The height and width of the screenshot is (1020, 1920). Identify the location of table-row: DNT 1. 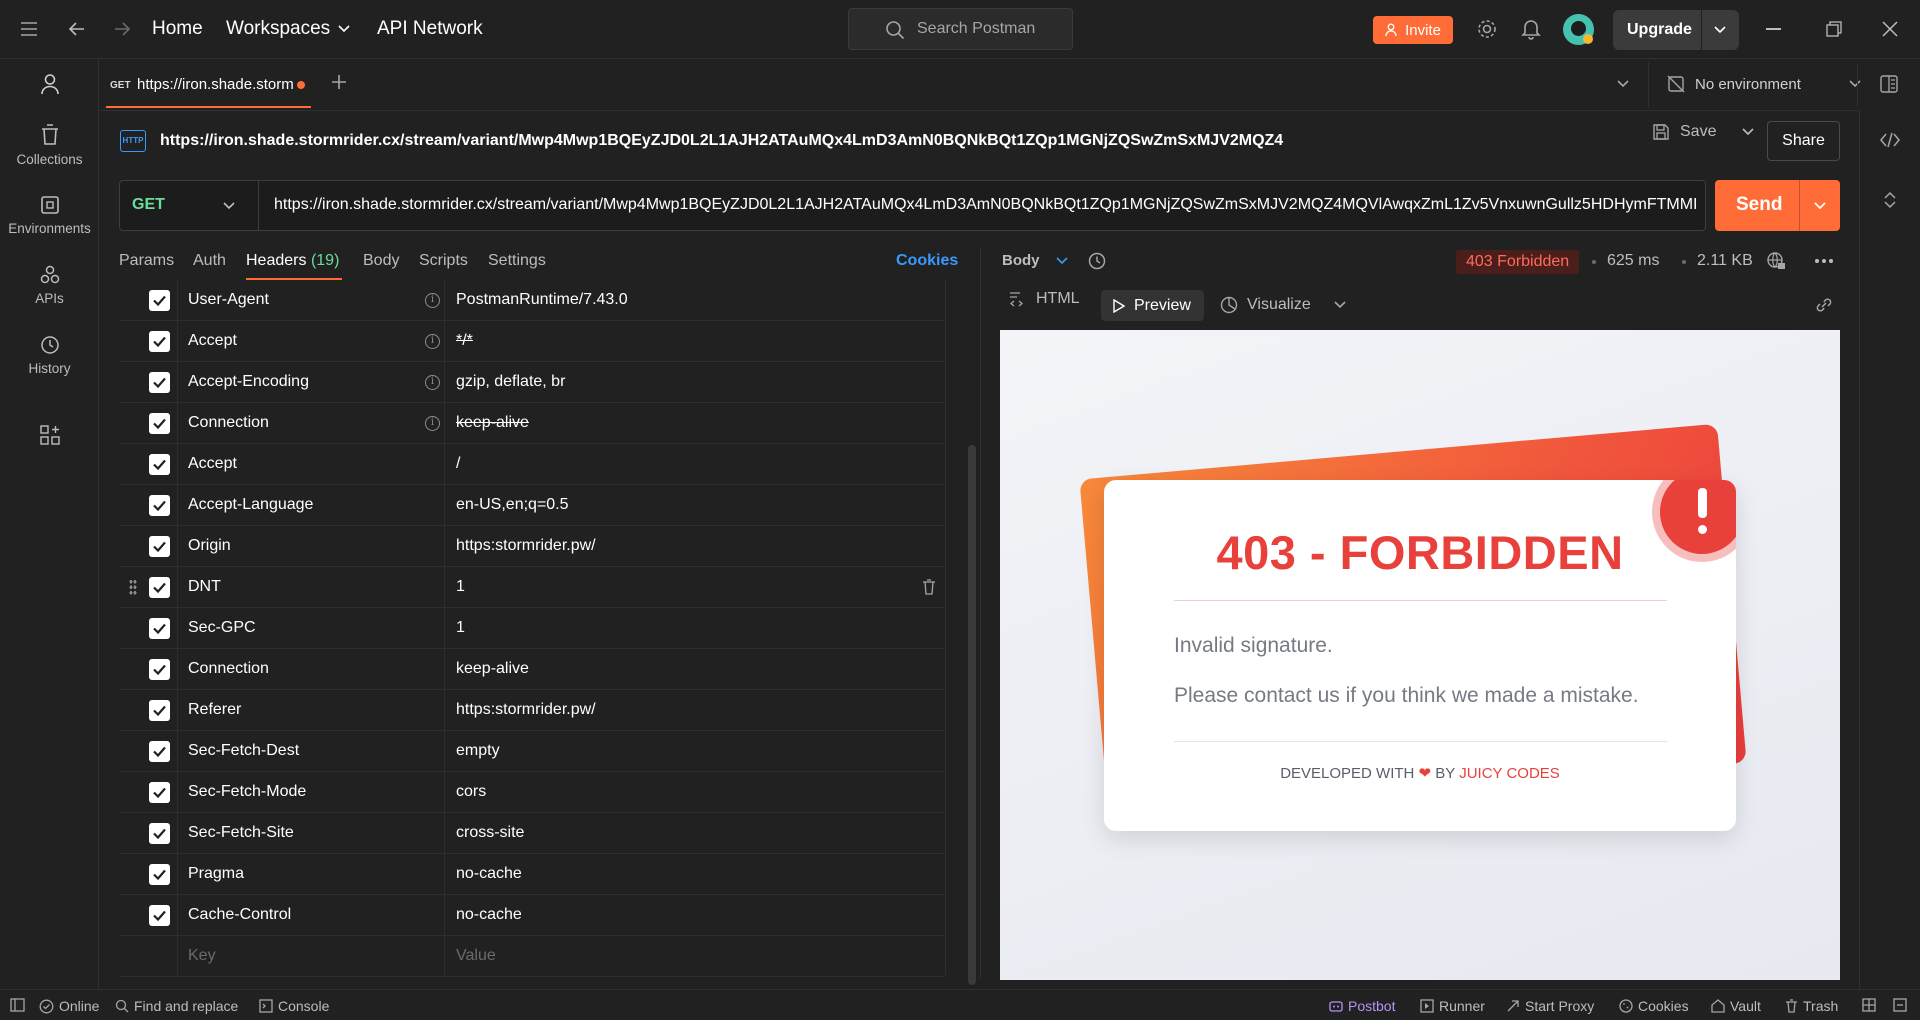
(532, 587).